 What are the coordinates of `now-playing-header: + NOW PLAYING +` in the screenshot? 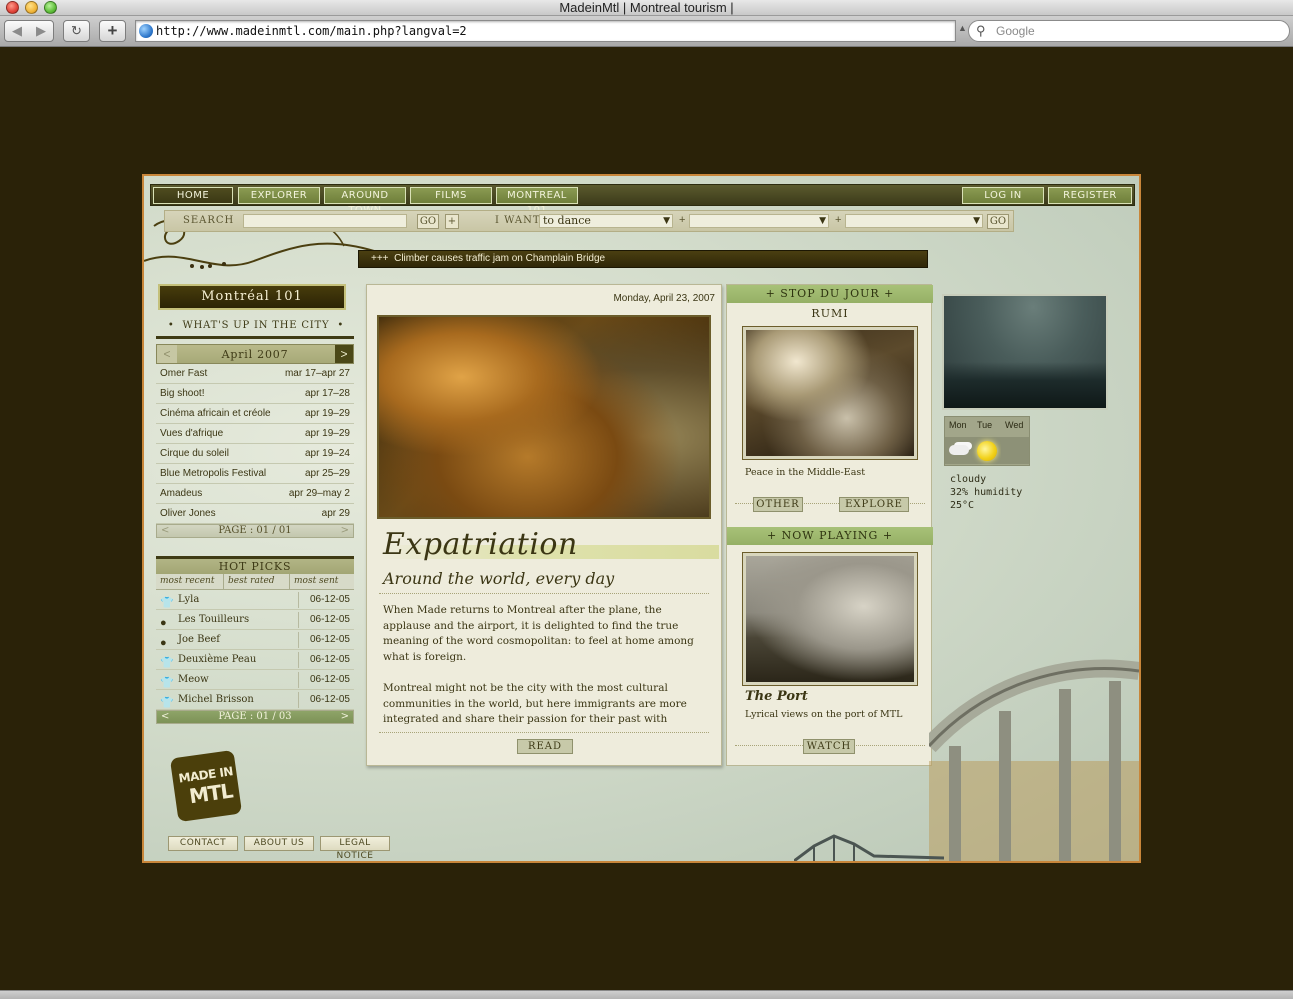 It's located at (830, 536).